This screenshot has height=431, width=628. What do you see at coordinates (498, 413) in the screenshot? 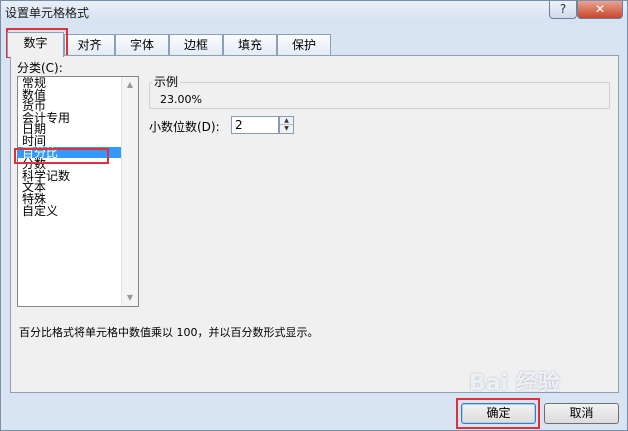
I see `ok-button: 确定` at bounding box center [498, 413].